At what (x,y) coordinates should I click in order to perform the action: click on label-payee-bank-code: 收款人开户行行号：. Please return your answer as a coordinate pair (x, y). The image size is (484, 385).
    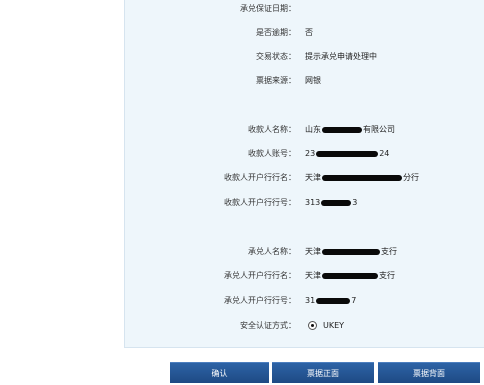
    Looking at the image, I should click on (260, 202).